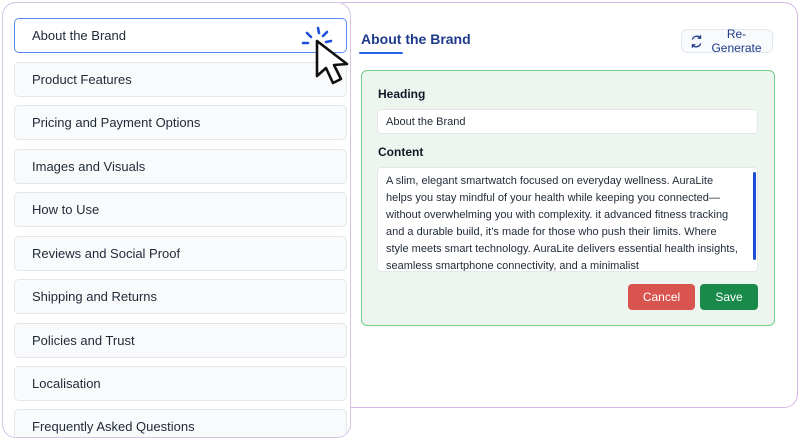 The image size is (800, 440). Describe the element at coordinates (729, 297) in the screenshot. I see `save-button: Save` at that location.